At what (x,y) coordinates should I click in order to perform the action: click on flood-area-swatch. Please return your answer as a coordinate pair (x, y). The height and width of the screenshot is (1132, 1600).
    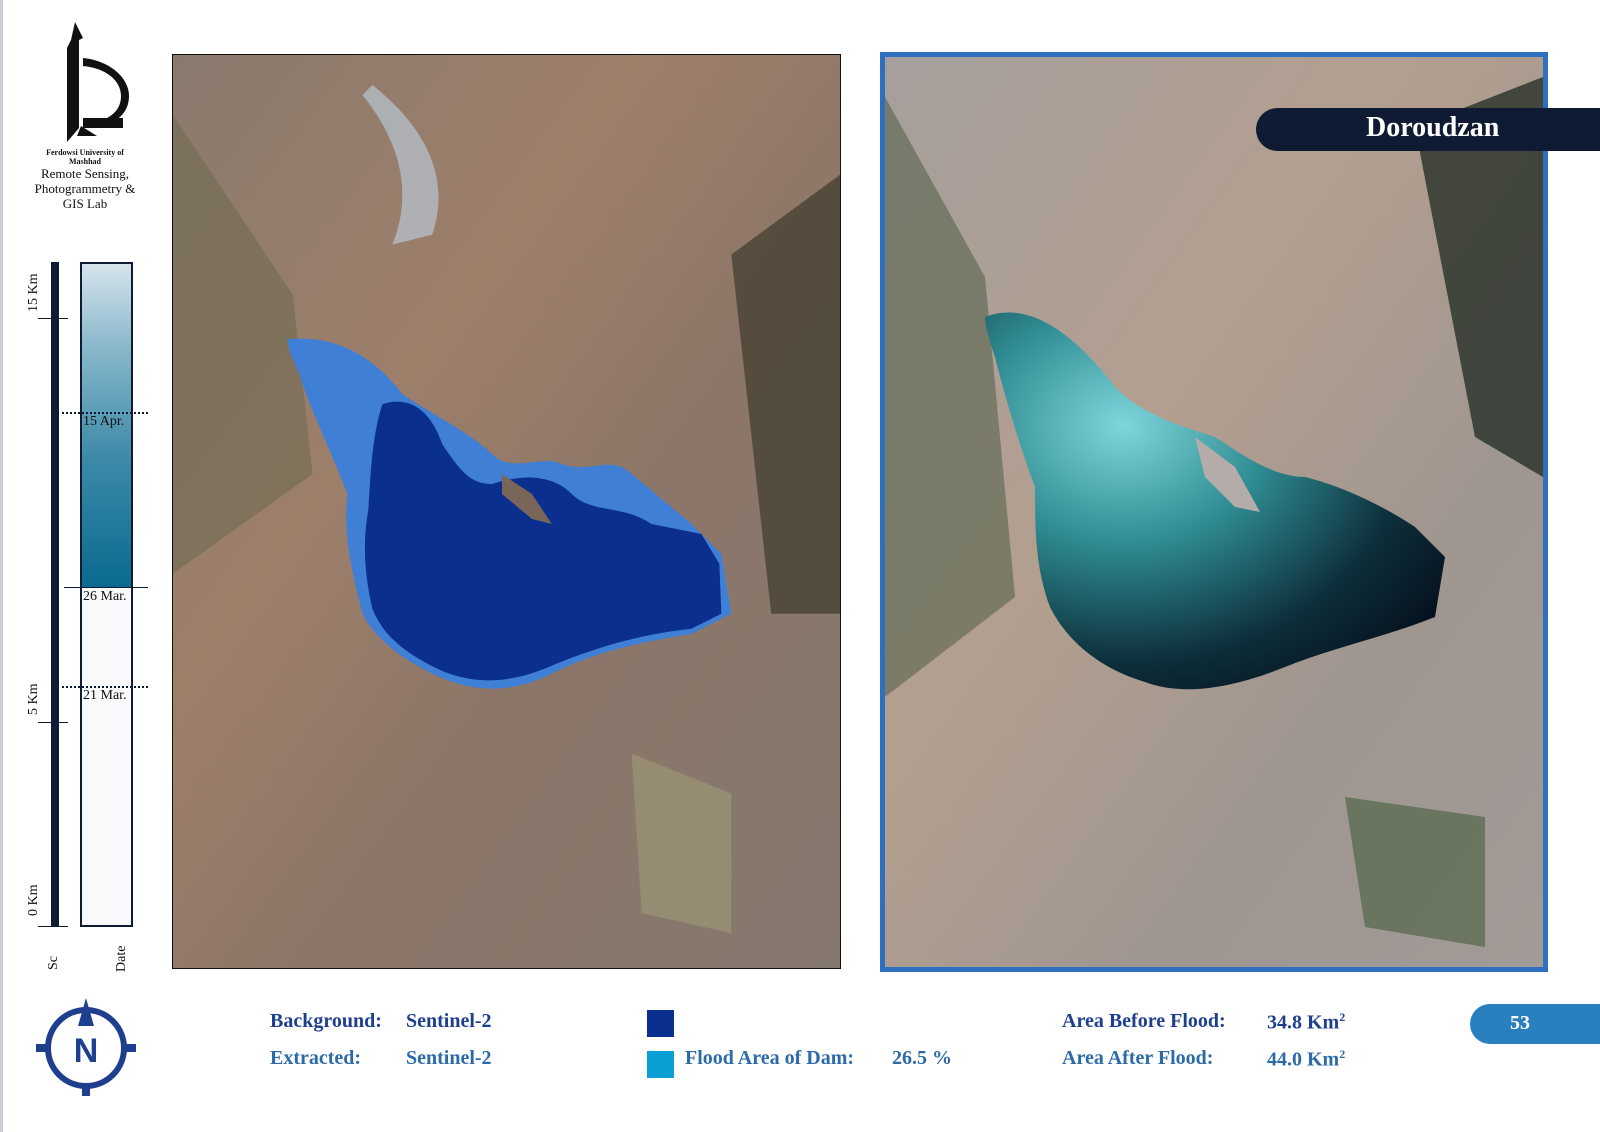
    Looking at the image, I should click on (660, 1064).